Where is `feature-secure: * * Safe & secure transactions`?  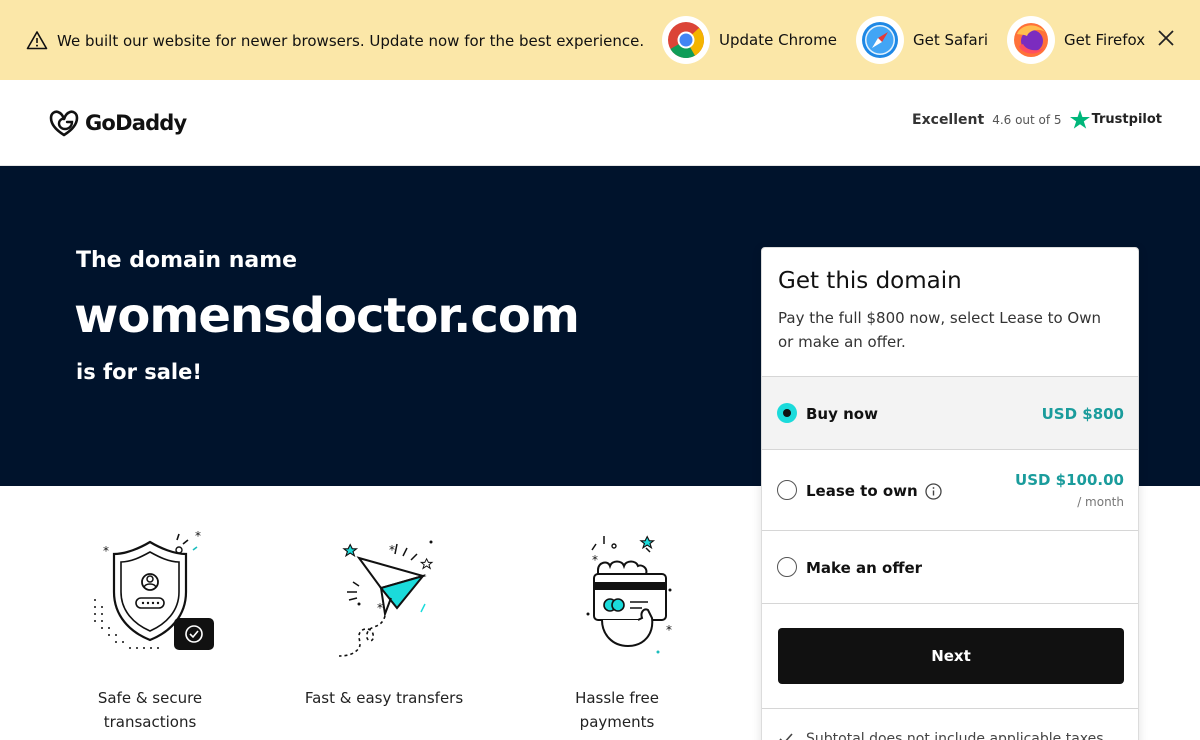 feature-secure: * * Safe & secure transactions is located at coordinates (150, 632).